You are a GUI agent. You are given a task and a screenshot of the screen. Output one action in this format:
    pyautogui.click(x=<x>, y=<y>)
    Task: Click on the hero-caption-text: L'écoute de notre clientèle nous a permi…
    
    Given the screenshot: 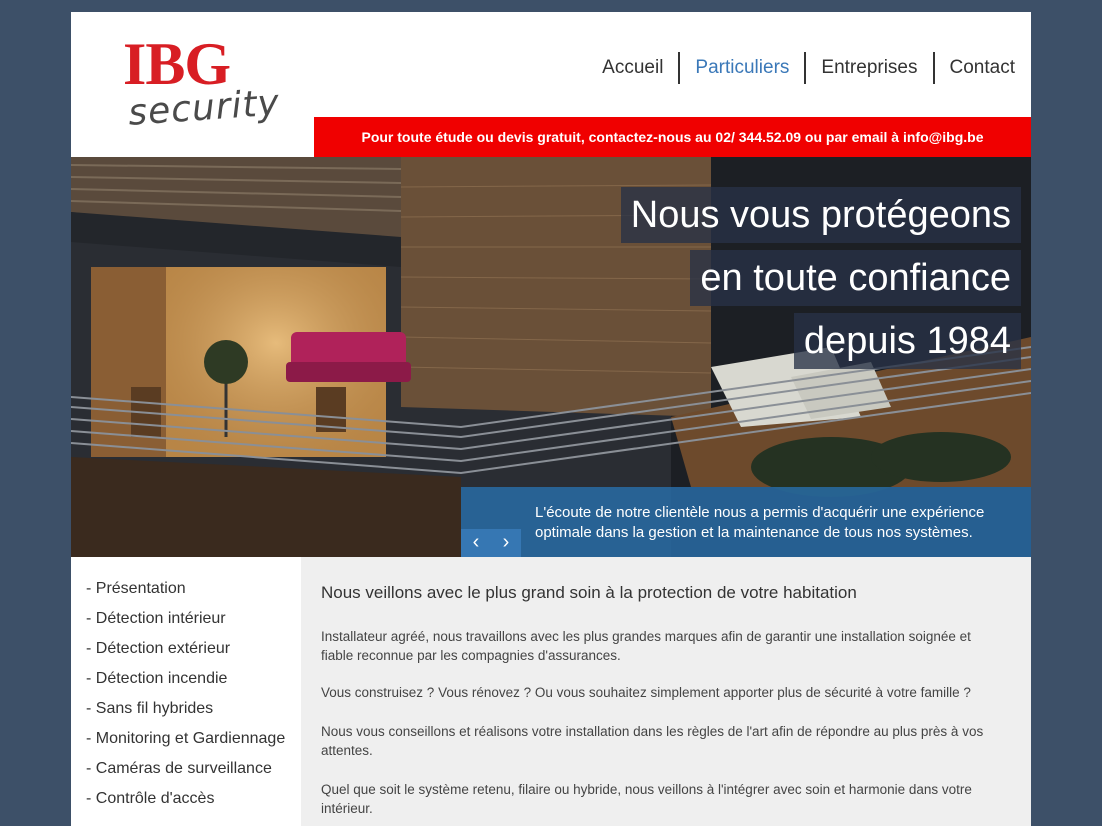 What is the action you would take?
    pyautogui.click(x=760, y=522)
    